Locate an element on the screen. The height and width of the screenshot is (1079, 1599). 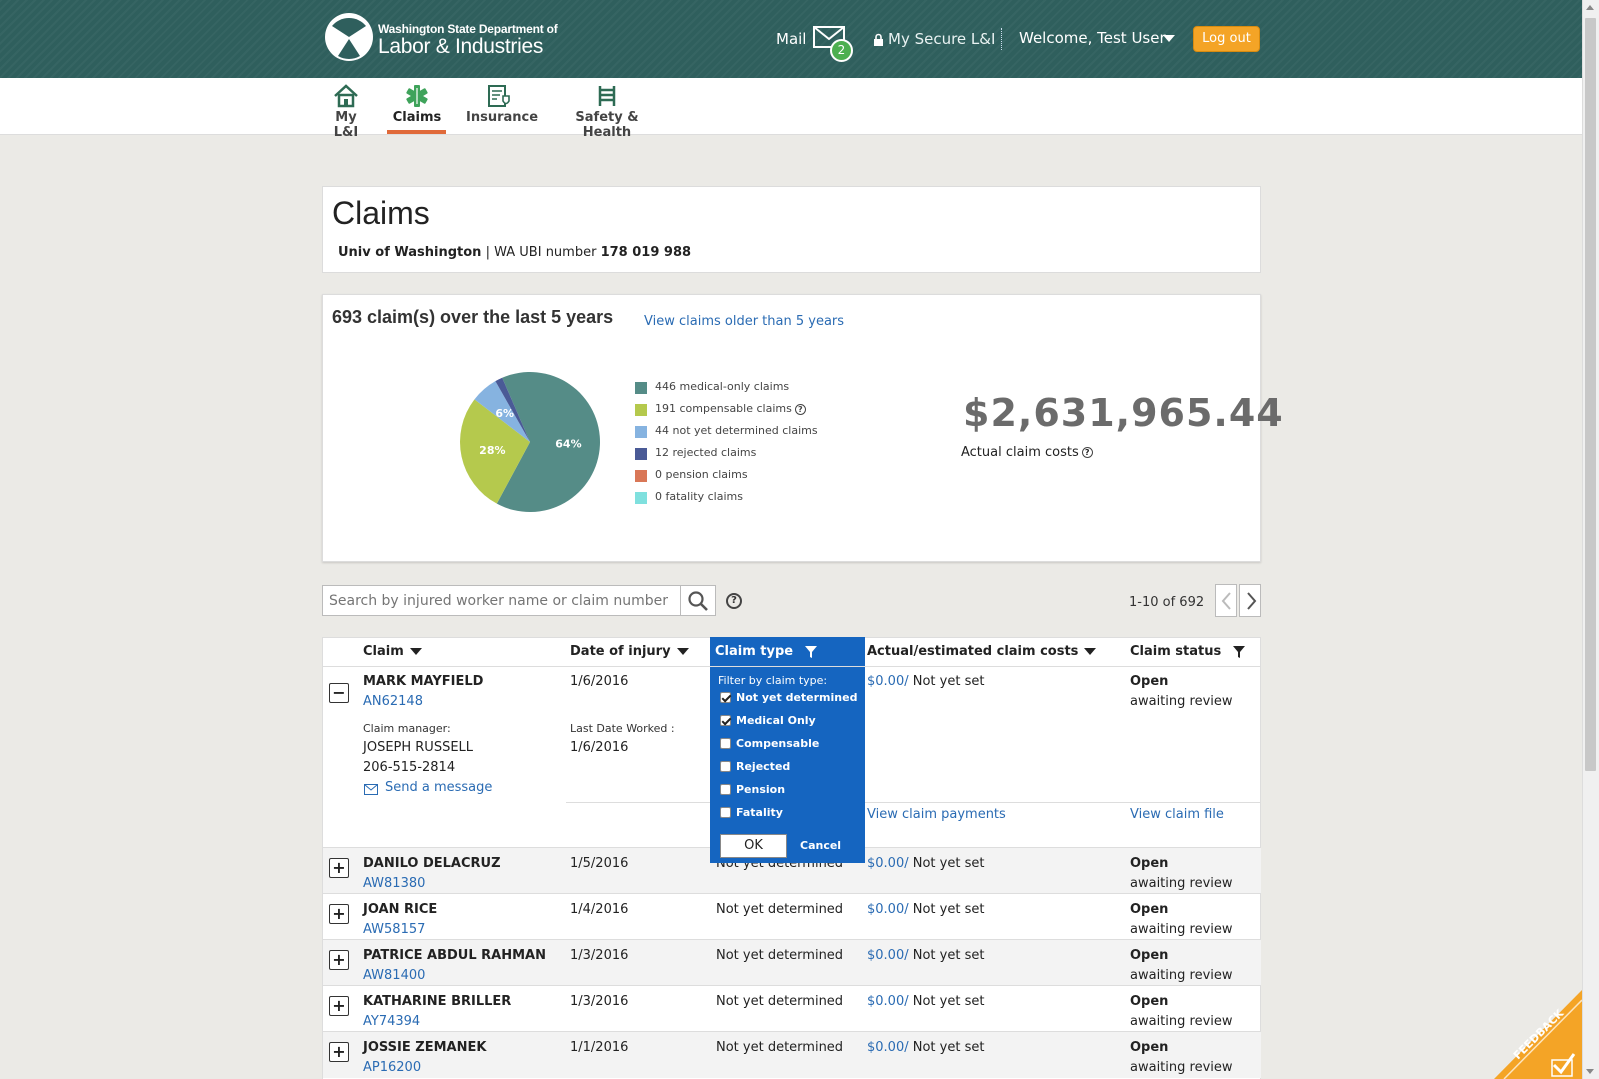
legend-label: 44 not yet determined claims is located at coordinates (736, 430).